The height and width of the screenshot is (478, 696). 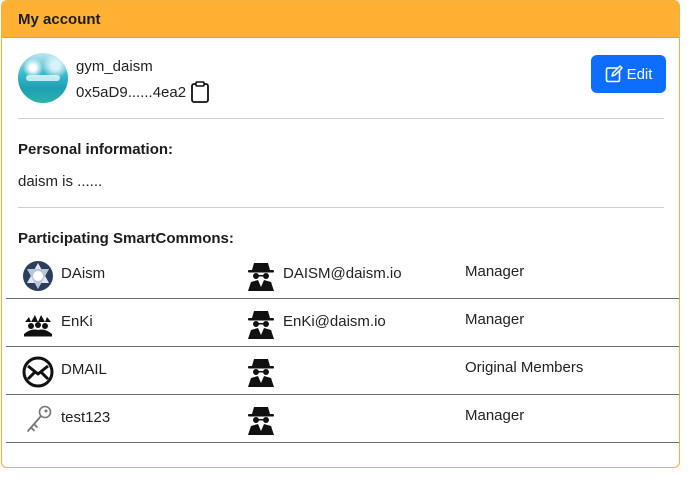 What do you see at coordinates (38, 372) in the screenshot?
I see `dmail-logo-icon` at bounding box center [38, 372].